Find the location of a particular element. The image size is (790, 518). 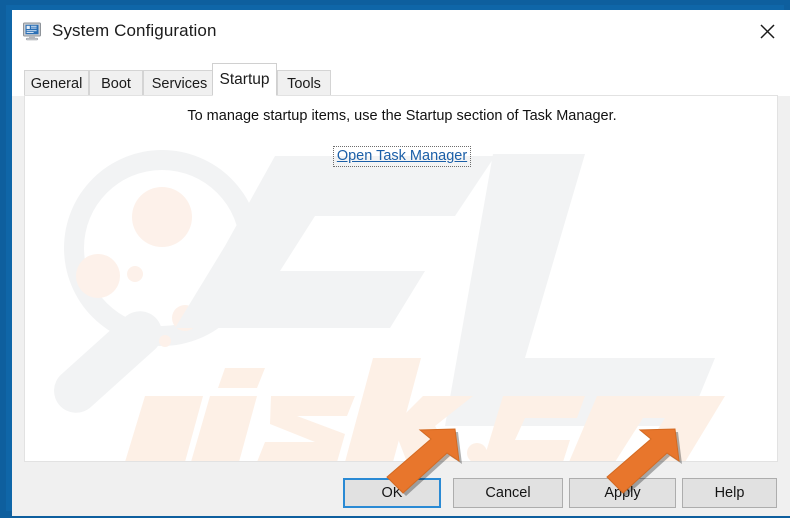

button-label: OK is located at coordinates (392, 493).